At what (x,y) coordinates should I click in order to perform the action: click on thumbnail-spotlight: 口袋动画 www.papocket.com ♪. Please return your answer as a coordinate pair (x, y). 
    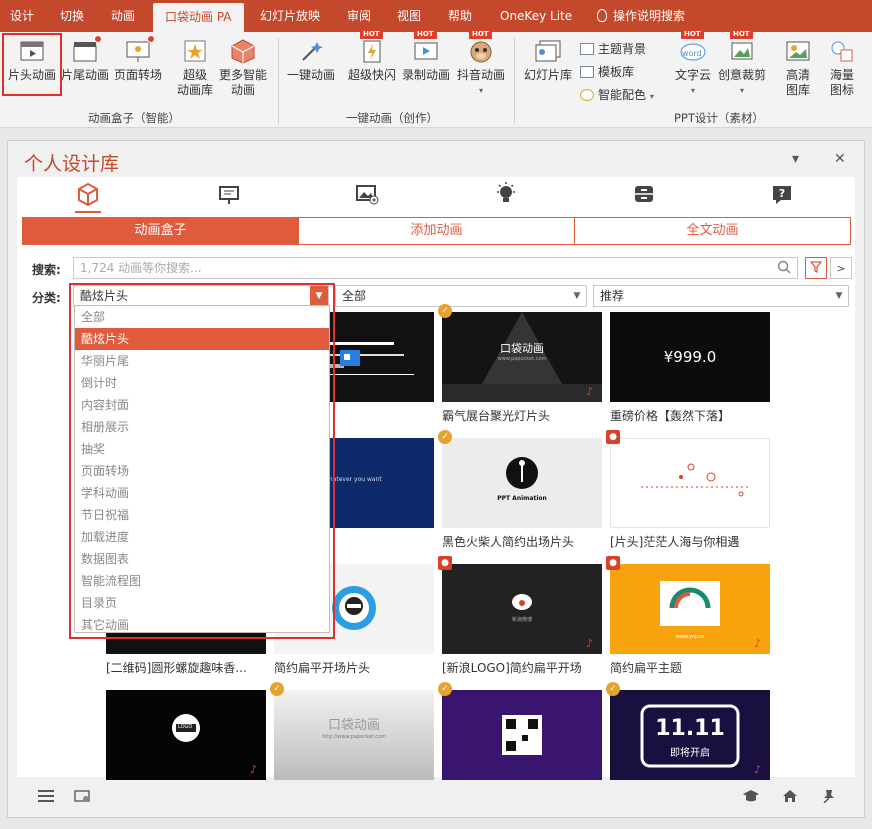
    Looking at the image, I should click on (522, 357).